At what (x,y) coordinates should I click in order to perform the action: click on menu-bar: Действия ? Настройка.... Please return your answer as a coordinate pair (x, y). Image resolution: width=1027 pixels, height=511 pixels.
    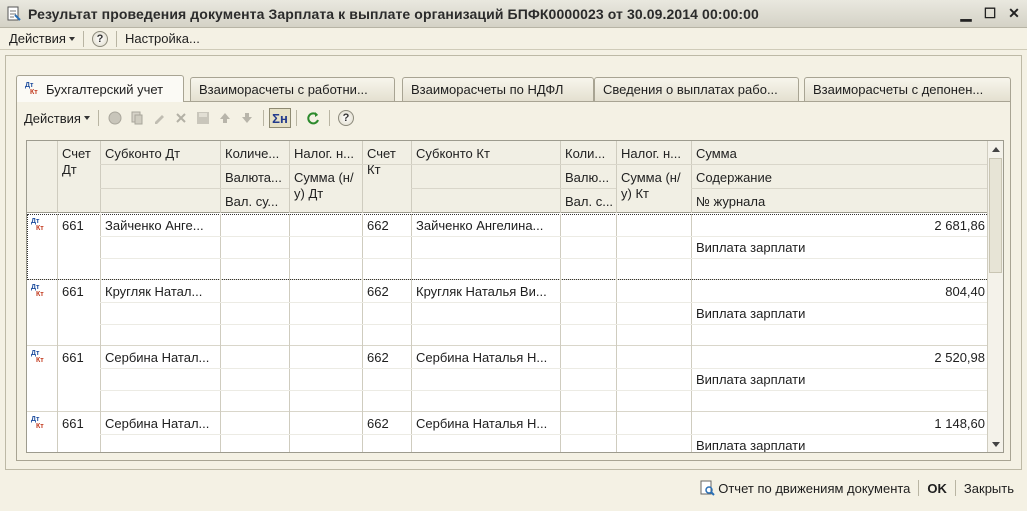
    Looking at the image, I should click on (513, 39).